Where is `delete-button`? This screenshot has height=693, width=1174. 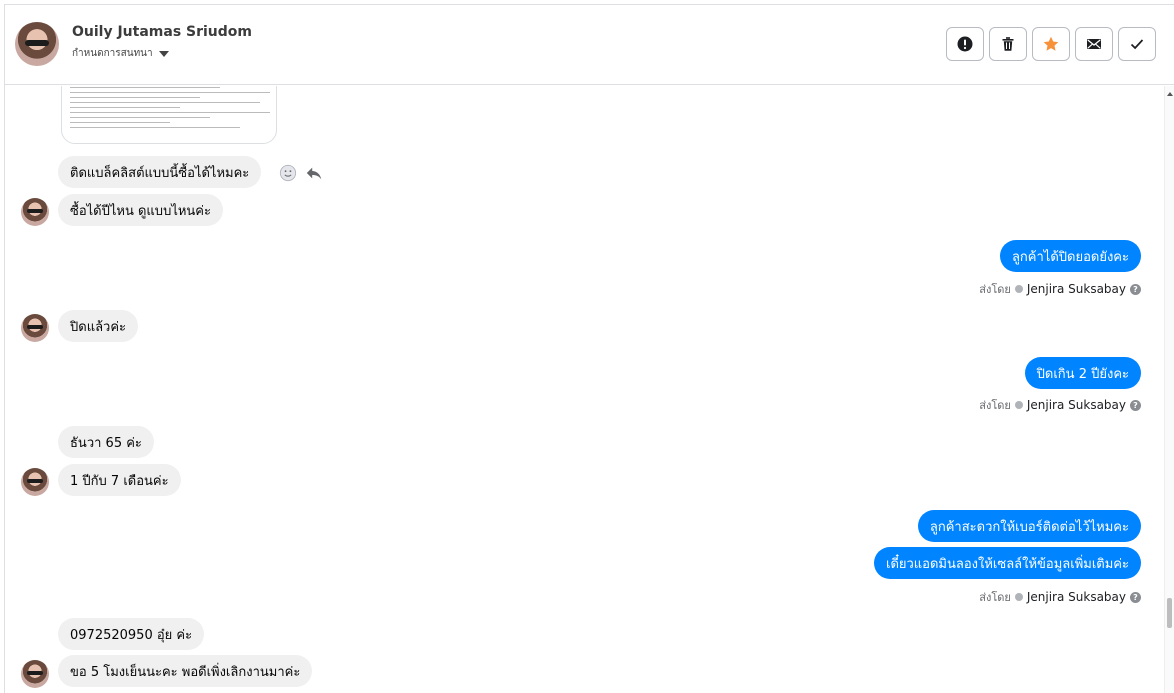 delete-button is located at coordinates (1008, 44).